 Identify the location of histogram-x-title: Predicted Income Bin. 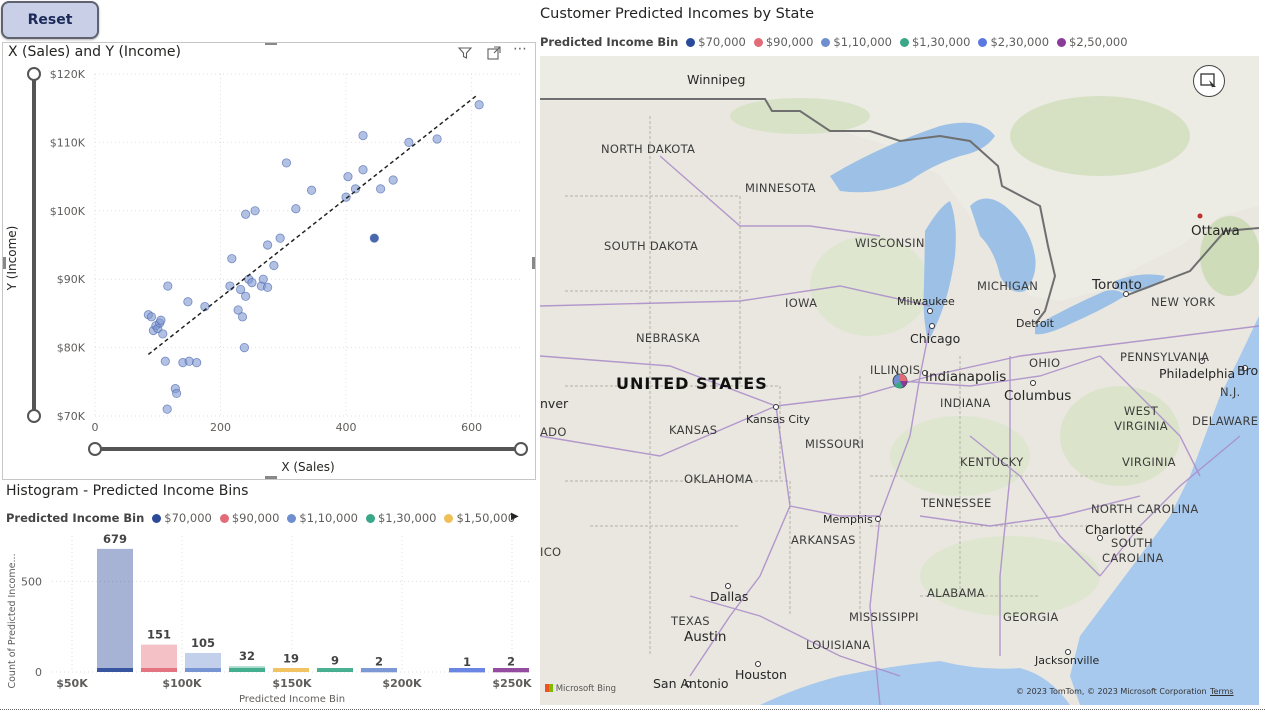
(292, 699).